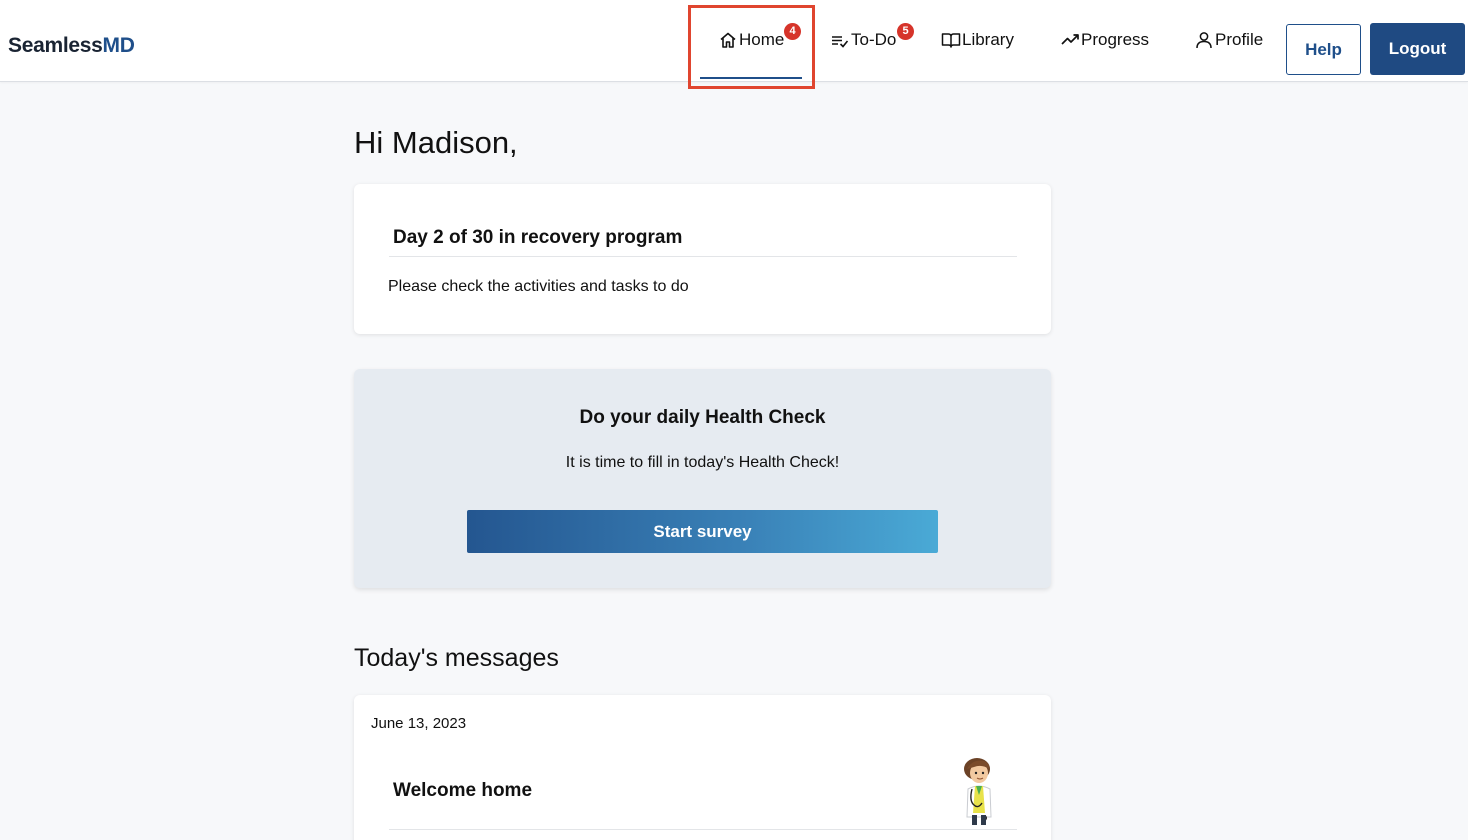  What do you see at coordinates (702, 417) in the screenshot?
I see `health-check-title: Do your daily Health Check` at bounding box center [702, 417].